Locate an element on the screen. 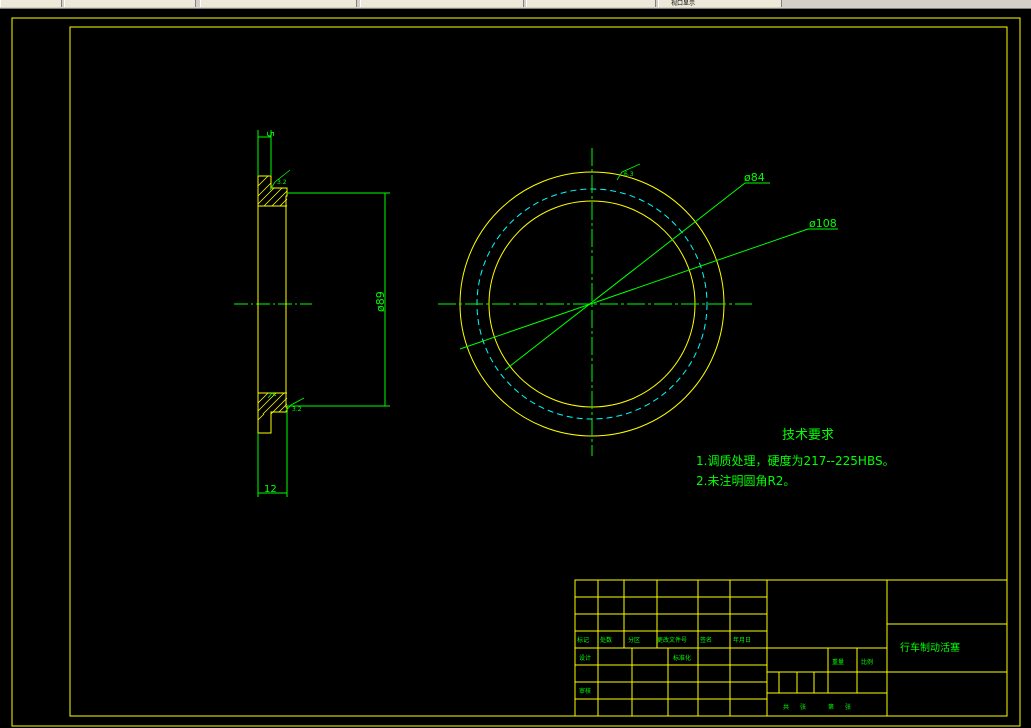 The width and height of the screenshot is (1031, 728). section-hatch-bottom is located at coordinates (272, 406).